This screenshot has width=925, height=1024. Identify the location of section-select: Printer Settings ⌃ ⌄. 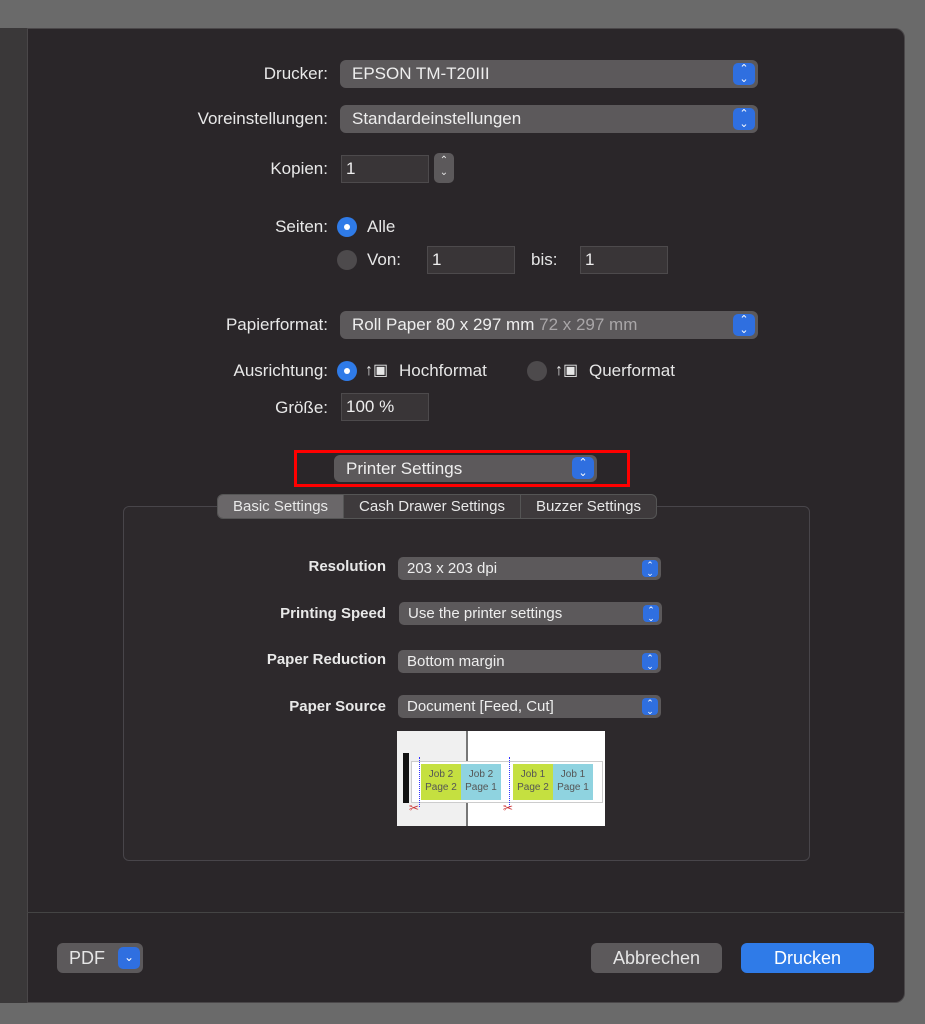
(465, 468).